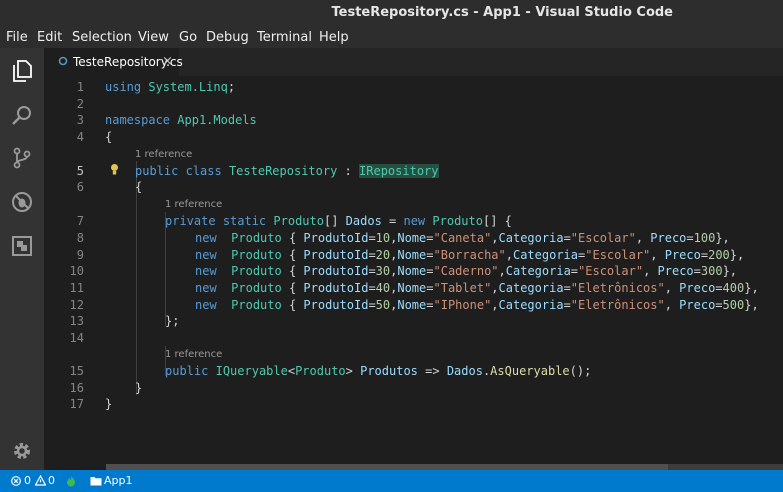 This screenshot has width=783, height=492. I want to click on line-number: 2, so click(80, 104).